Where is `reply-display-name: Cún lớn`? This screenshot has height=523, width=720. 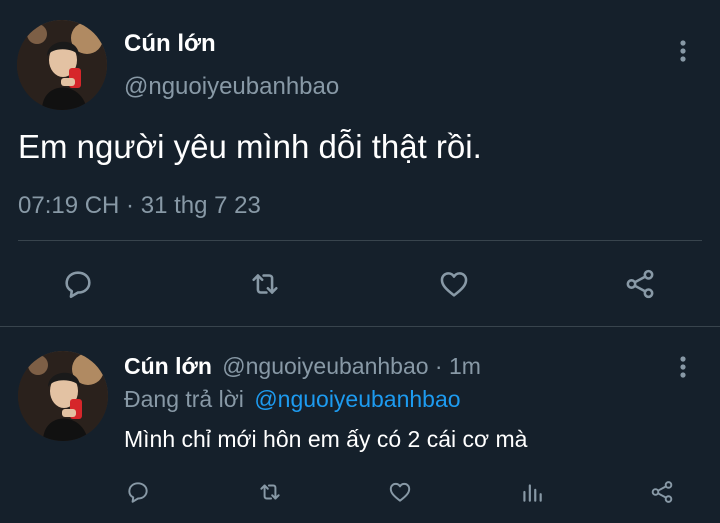 reply-display-name: Cún lớn is located at coordinates (168, 366).